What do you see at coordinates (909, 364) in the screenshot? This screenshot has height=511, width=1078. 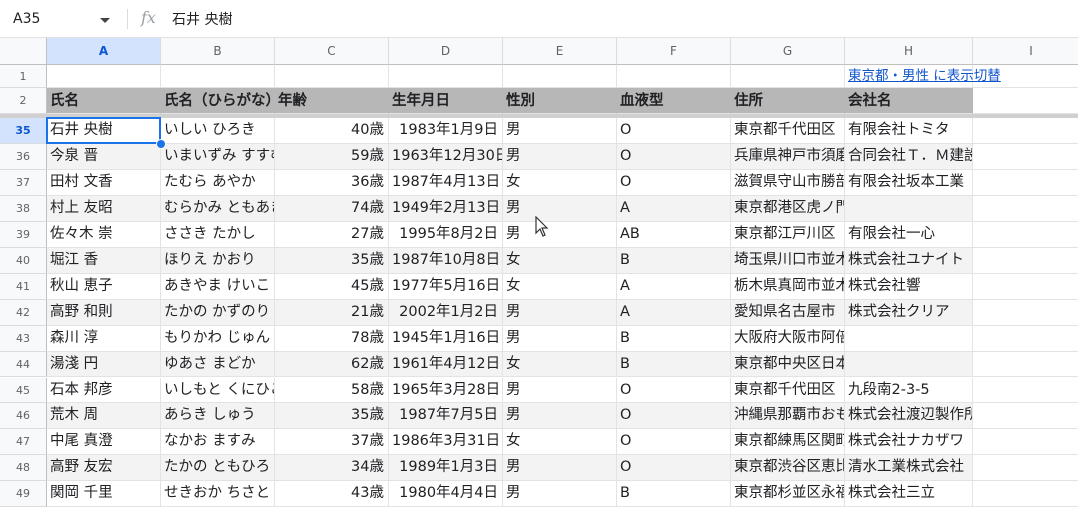 I see `cell-h` at bounding box center [909, 364].